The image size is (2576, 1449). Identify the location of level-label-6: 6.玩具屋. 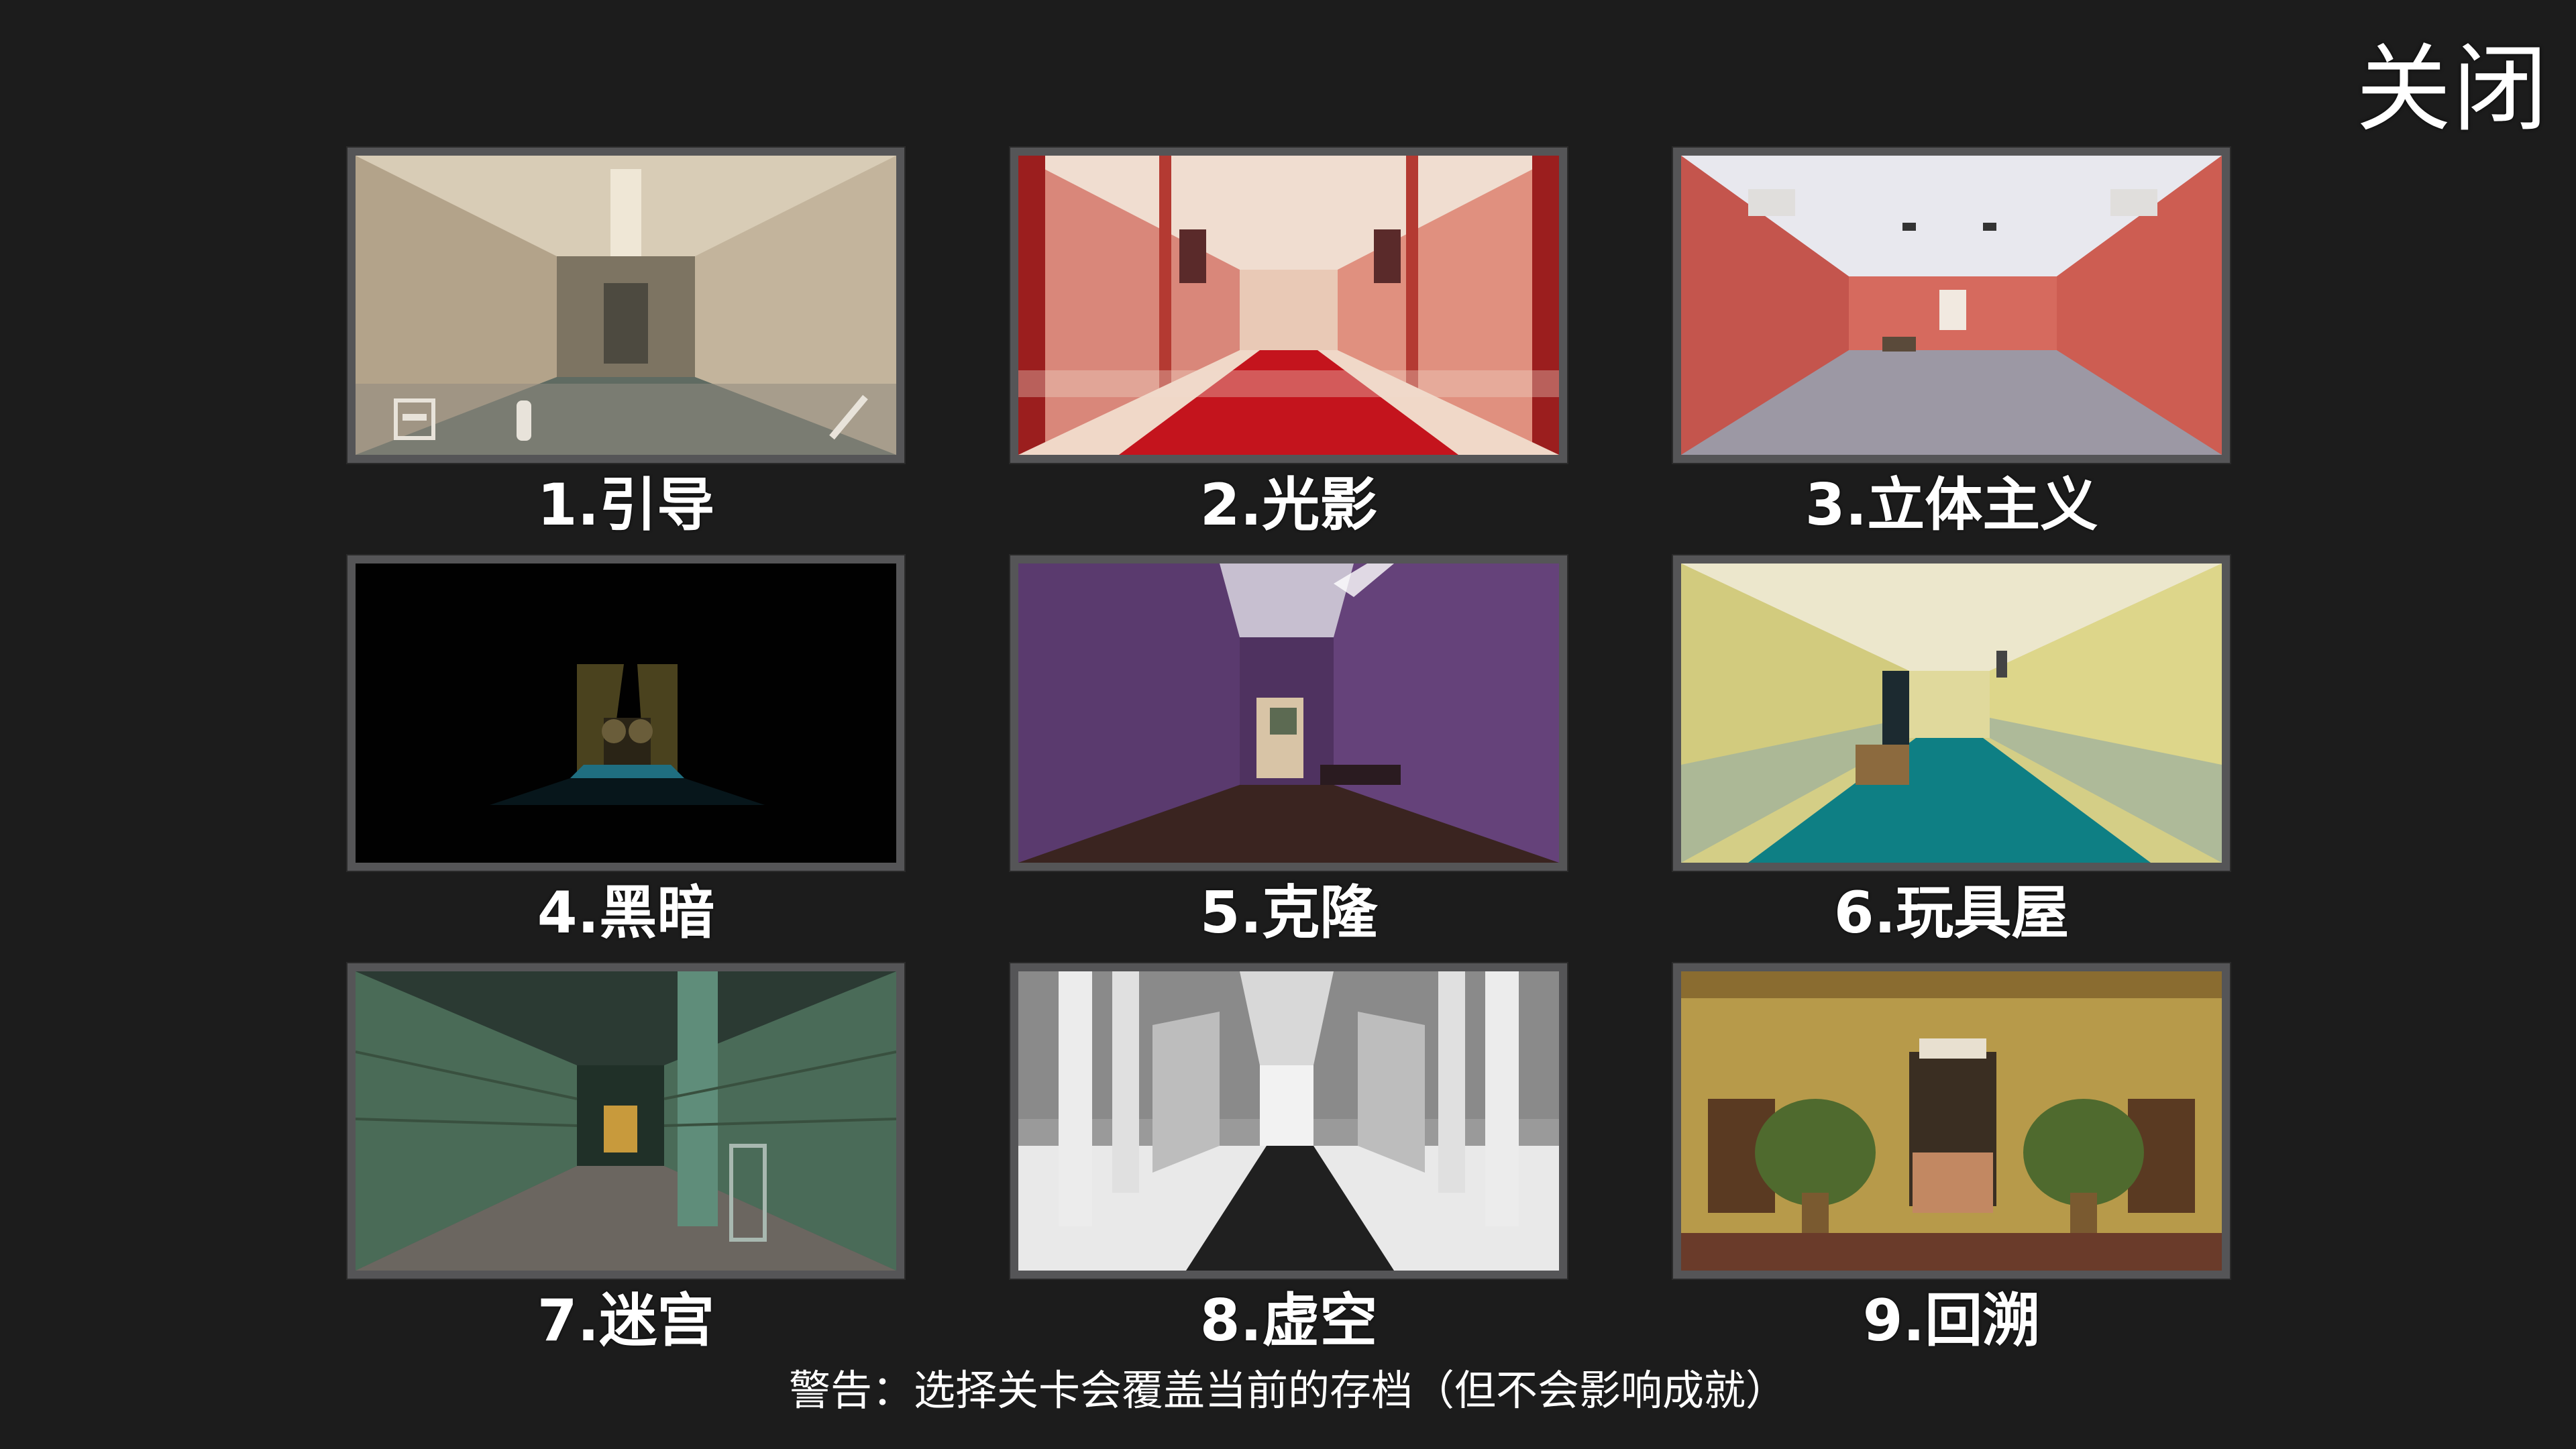
(1951, 913).